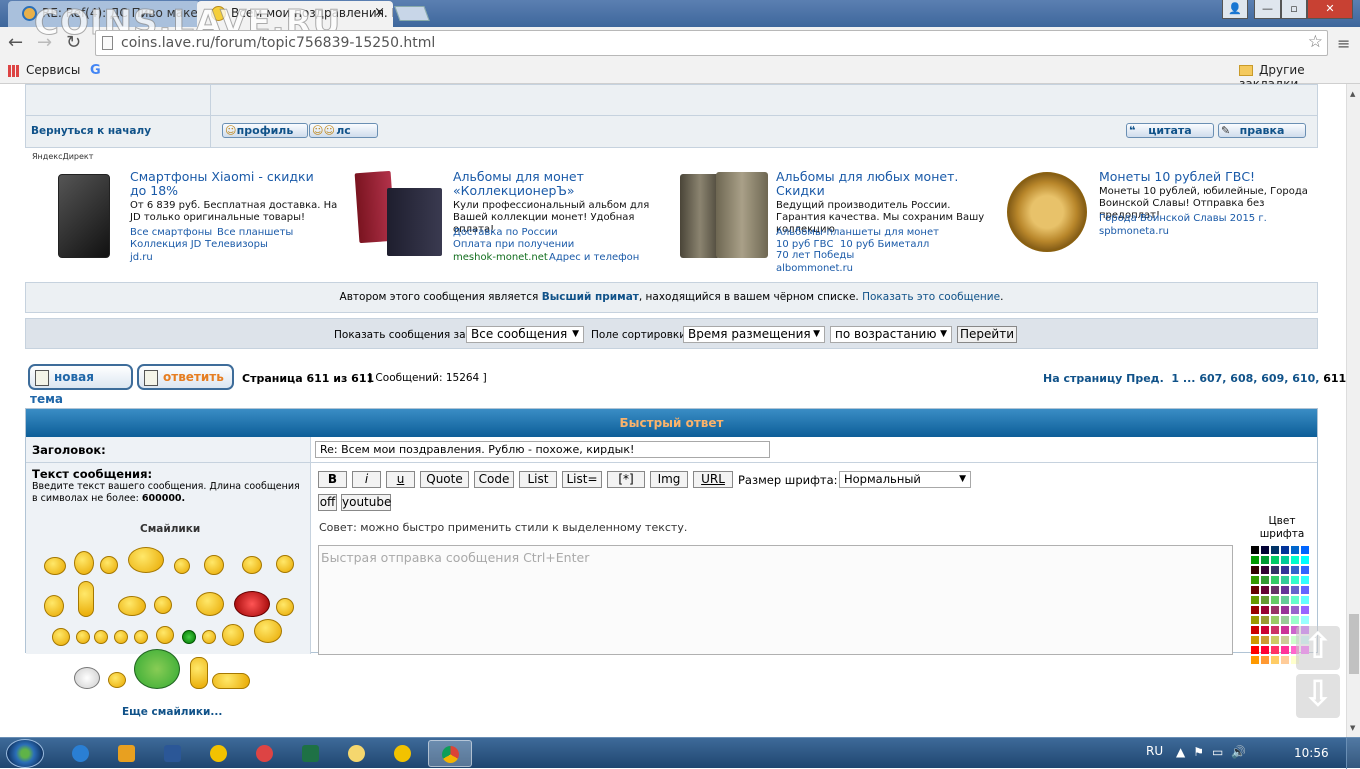  Describe the element at coordinates (141, 637) in the screenshot. I see `arrow-smile-icon` at that location.